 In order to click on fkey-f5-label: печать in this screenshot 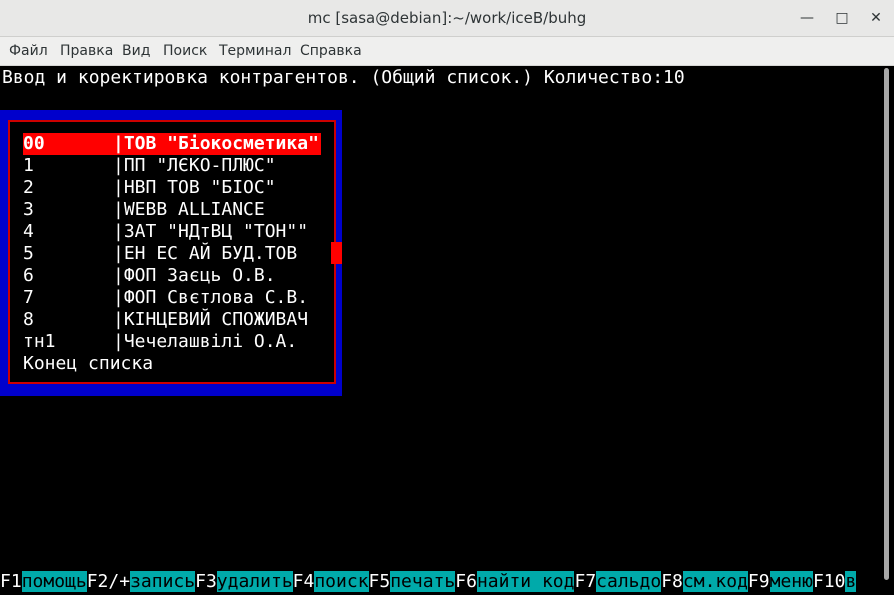, I will do `click(423, 581)`.